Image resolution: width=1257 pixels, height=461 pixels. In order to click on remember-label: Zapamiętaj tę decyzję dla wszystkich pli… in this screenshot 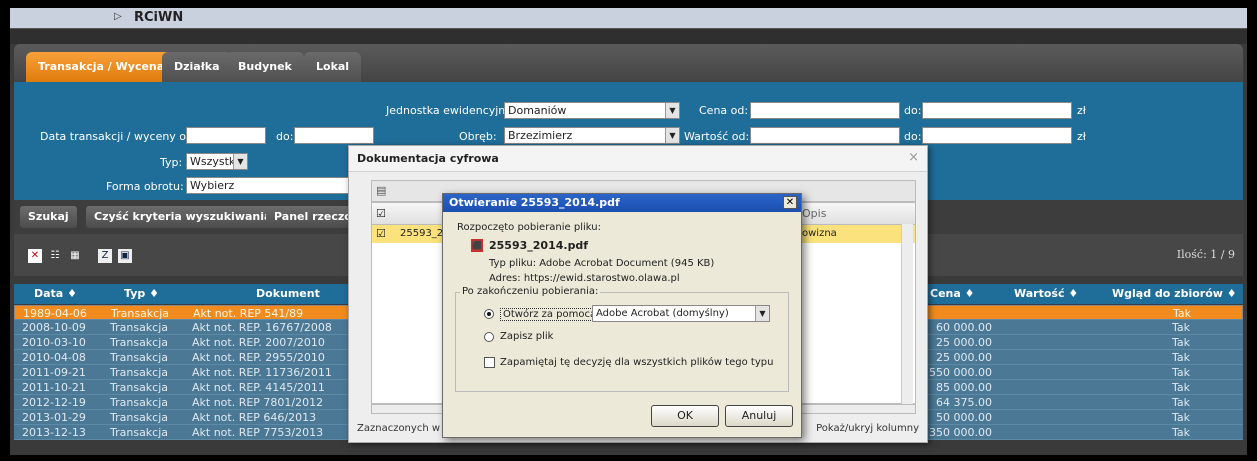, I will do `click(636, 362)`.